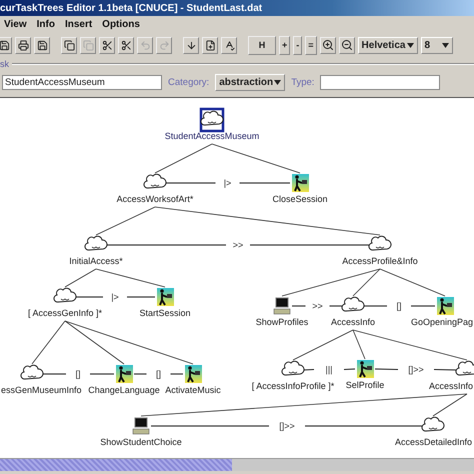 Image resolution: width=474 pixels, height=474 pixels. What do you see at coordinates (82, 82) in the screenshot?
I see `name-field: StudentAccessMuseum` at bounding box center [82, 82].